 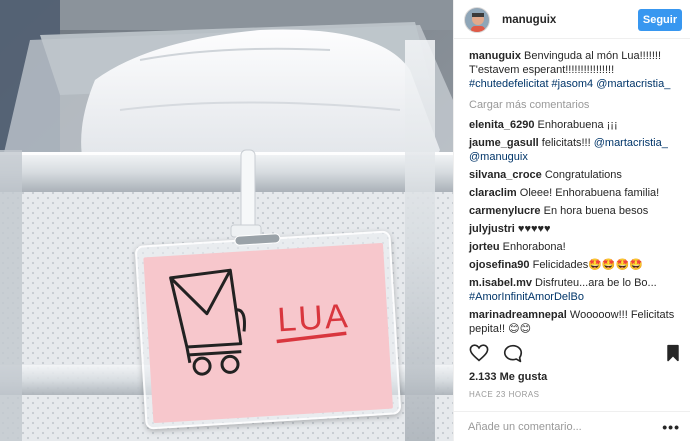 What do you see at coordinates (573, 247) in the screenshot?
I see `comment-item: jorteu Enhorabona!` at bounding box center [573, 247].